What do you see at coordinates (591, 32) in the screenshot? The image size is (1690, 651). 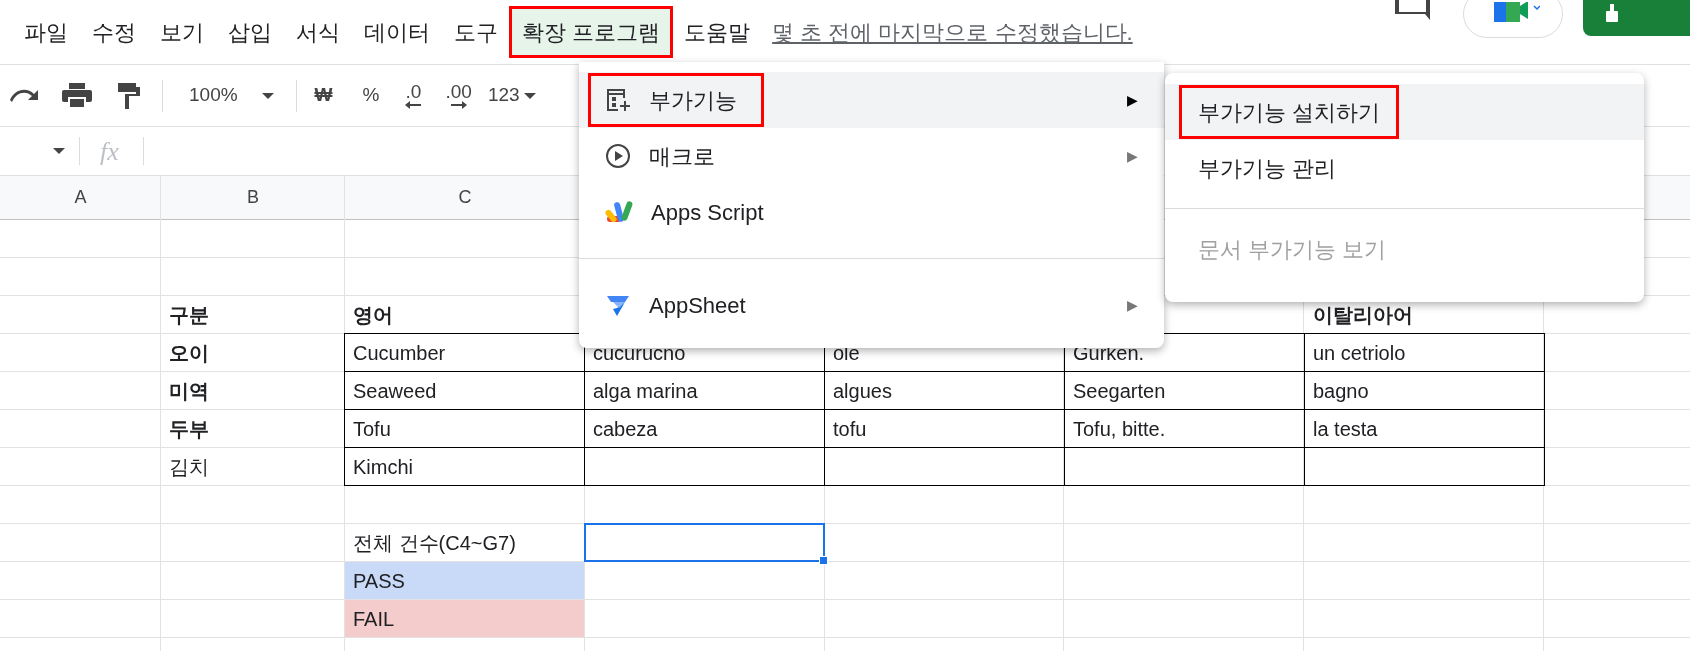 I see `menu-item: 확장 프로그램` at bounding box center [591, 32].